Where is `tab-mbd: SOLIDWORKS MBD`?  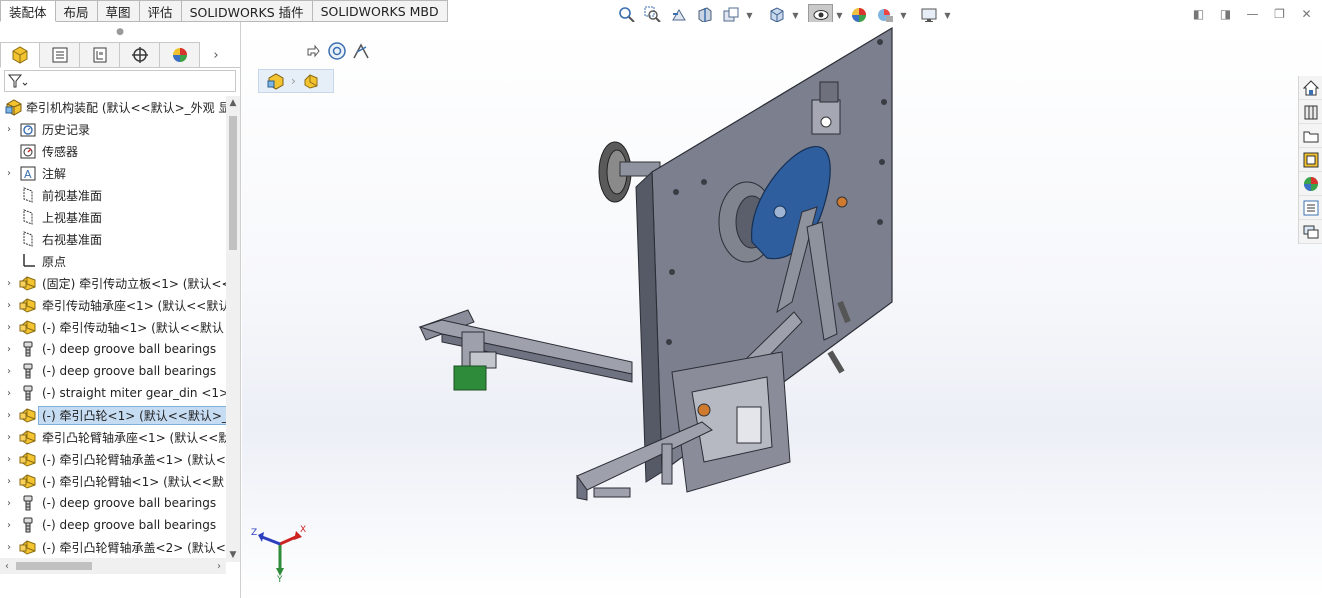
tab-mbd: SOLIDWORKS MBD is located at coordinates (380, 11).